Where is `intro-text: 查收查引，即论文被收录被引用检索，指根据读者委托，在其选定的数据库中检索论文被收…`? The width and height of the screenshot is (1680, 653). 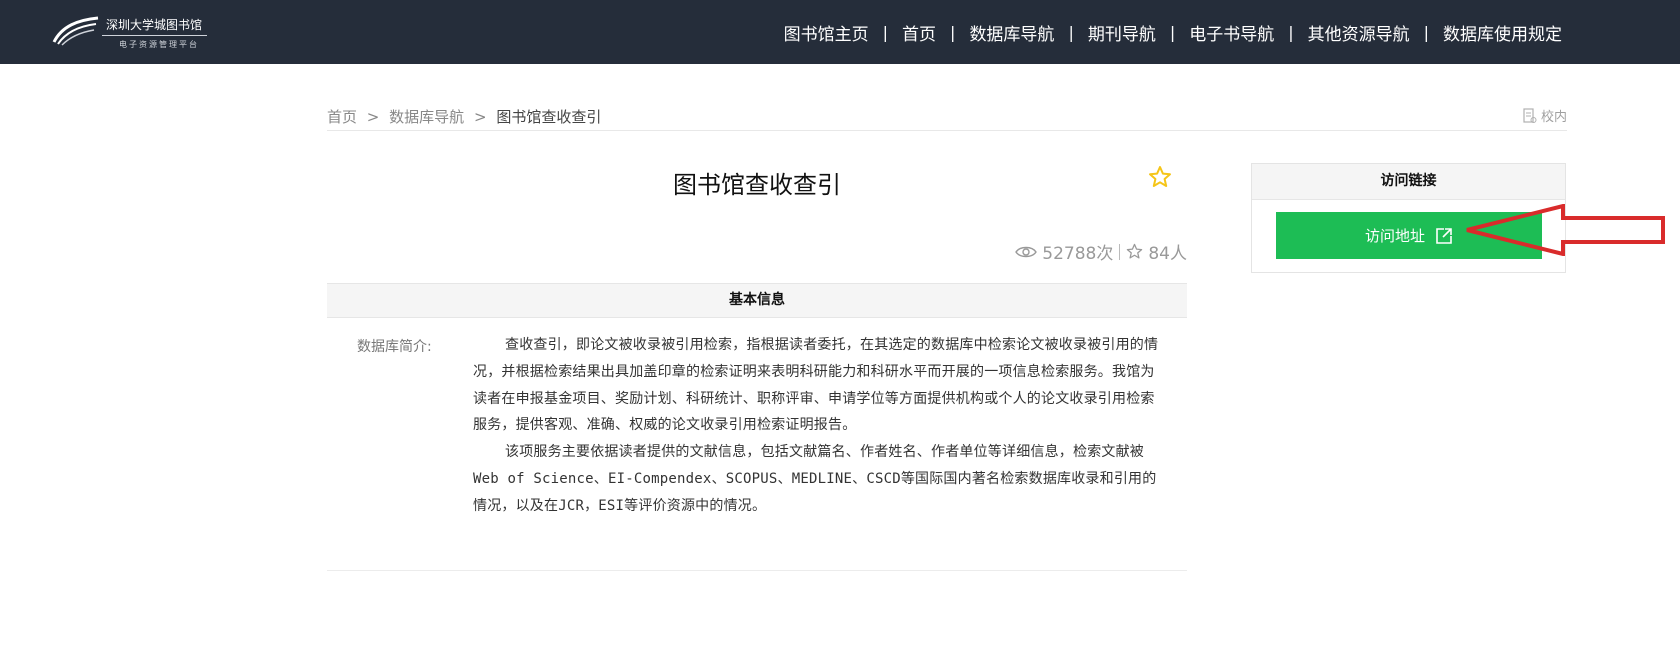 intro-text: 查收查引，即论文被收录被引用检索，指根据读者委托，在其选定的数据库中检索论文被收… is located at coordinates (817, 426).